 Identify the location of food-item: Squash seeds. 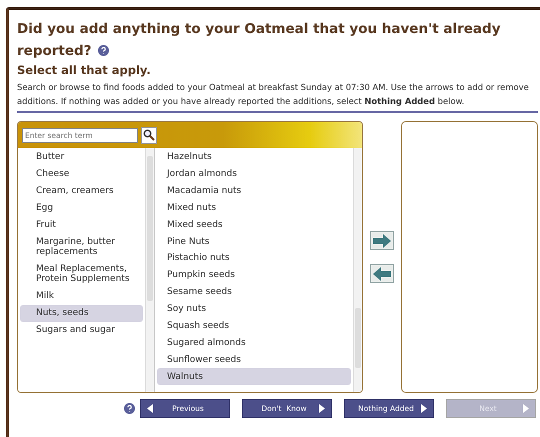
(254, 326).